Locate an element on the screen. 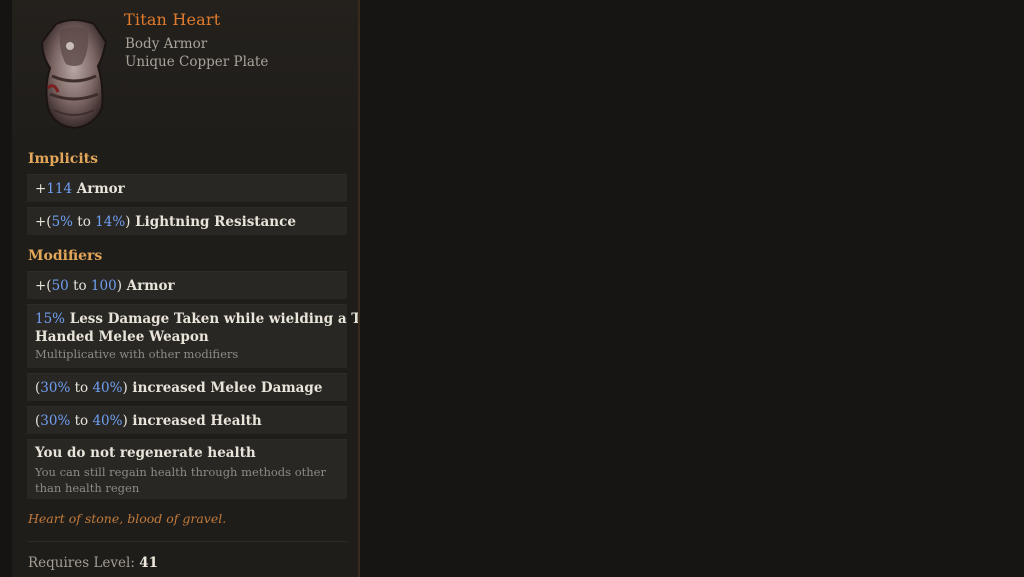  modifier-note: Multiplicative with other modifiers is located at coordinates (137, 354).